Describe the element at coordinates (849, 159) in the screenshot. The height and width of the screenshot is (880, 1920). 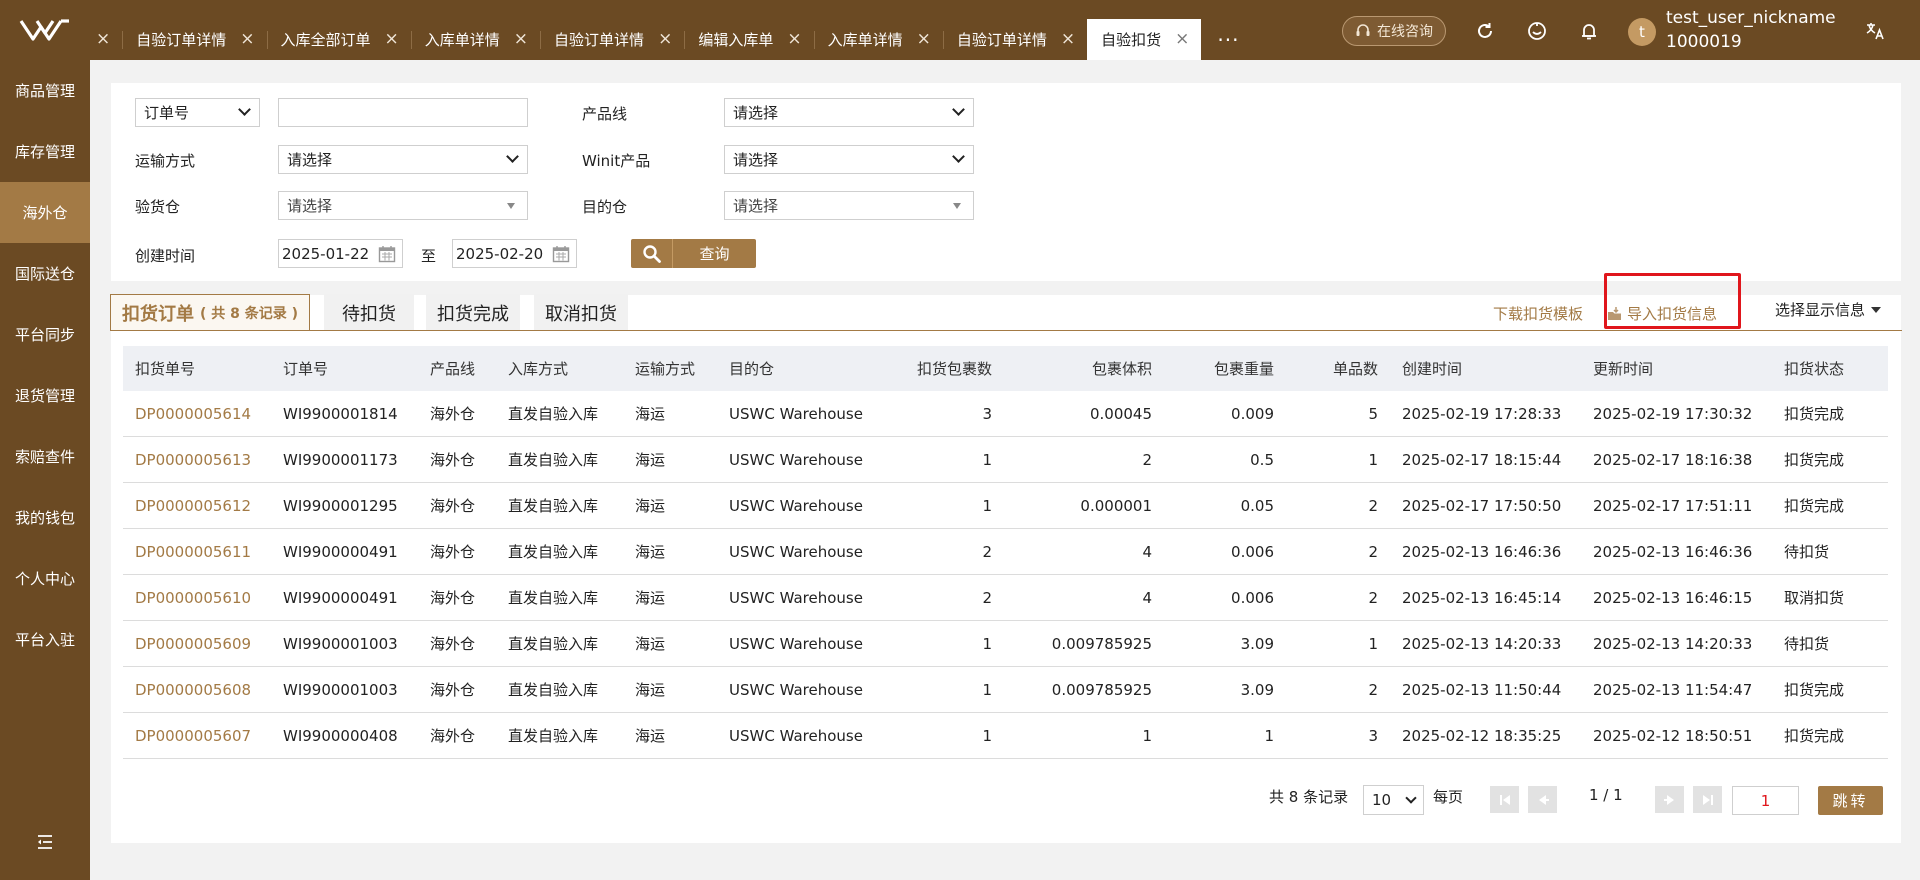
I see `winit-product-select: 请选择` at that location.